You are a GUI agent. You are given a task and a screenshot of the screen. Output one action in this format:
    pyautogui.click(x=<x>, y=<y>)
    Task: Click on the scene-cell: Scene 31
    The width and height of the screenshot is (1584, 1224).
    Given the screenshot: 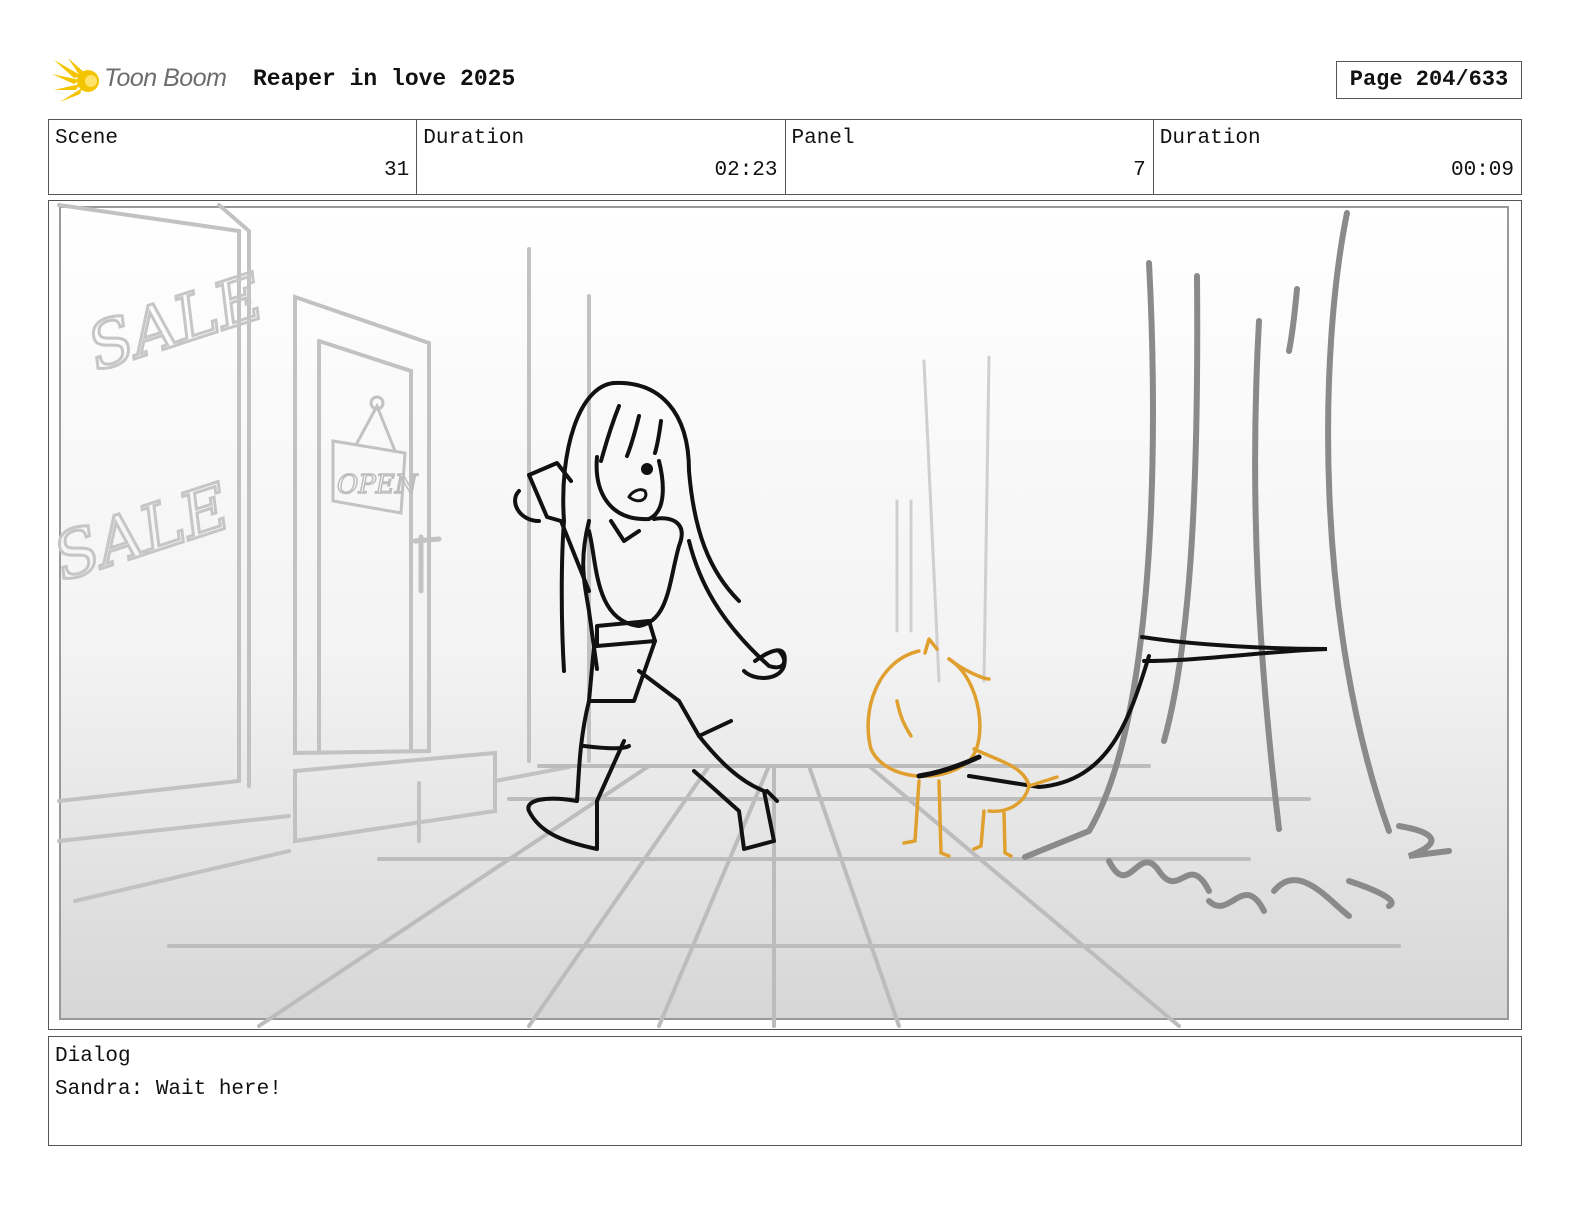 What is the action you would take?
    pyautogui.click(x=233, y=157)
    